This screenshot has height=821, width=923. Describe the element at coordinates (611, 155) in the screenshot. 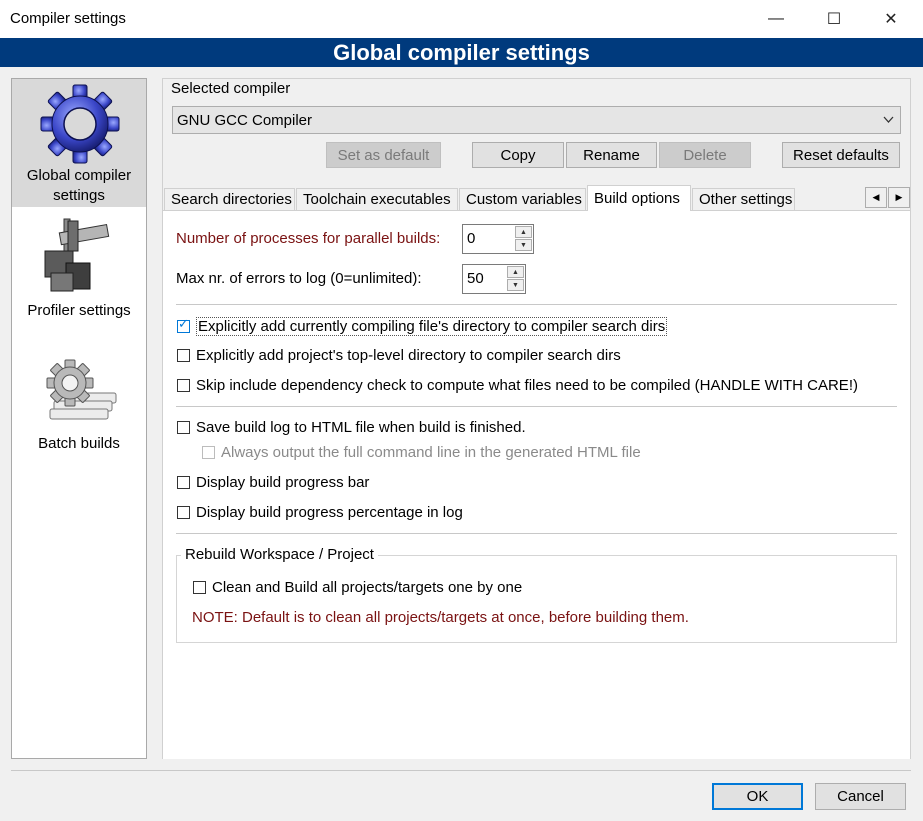

I see `rename-button: Rename` at that location.